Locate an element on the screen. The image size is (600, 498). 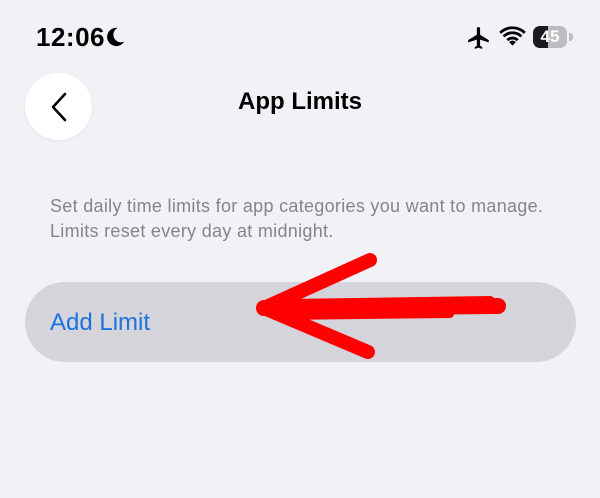
battery-level: 45 is located at coordinates (550, 36).